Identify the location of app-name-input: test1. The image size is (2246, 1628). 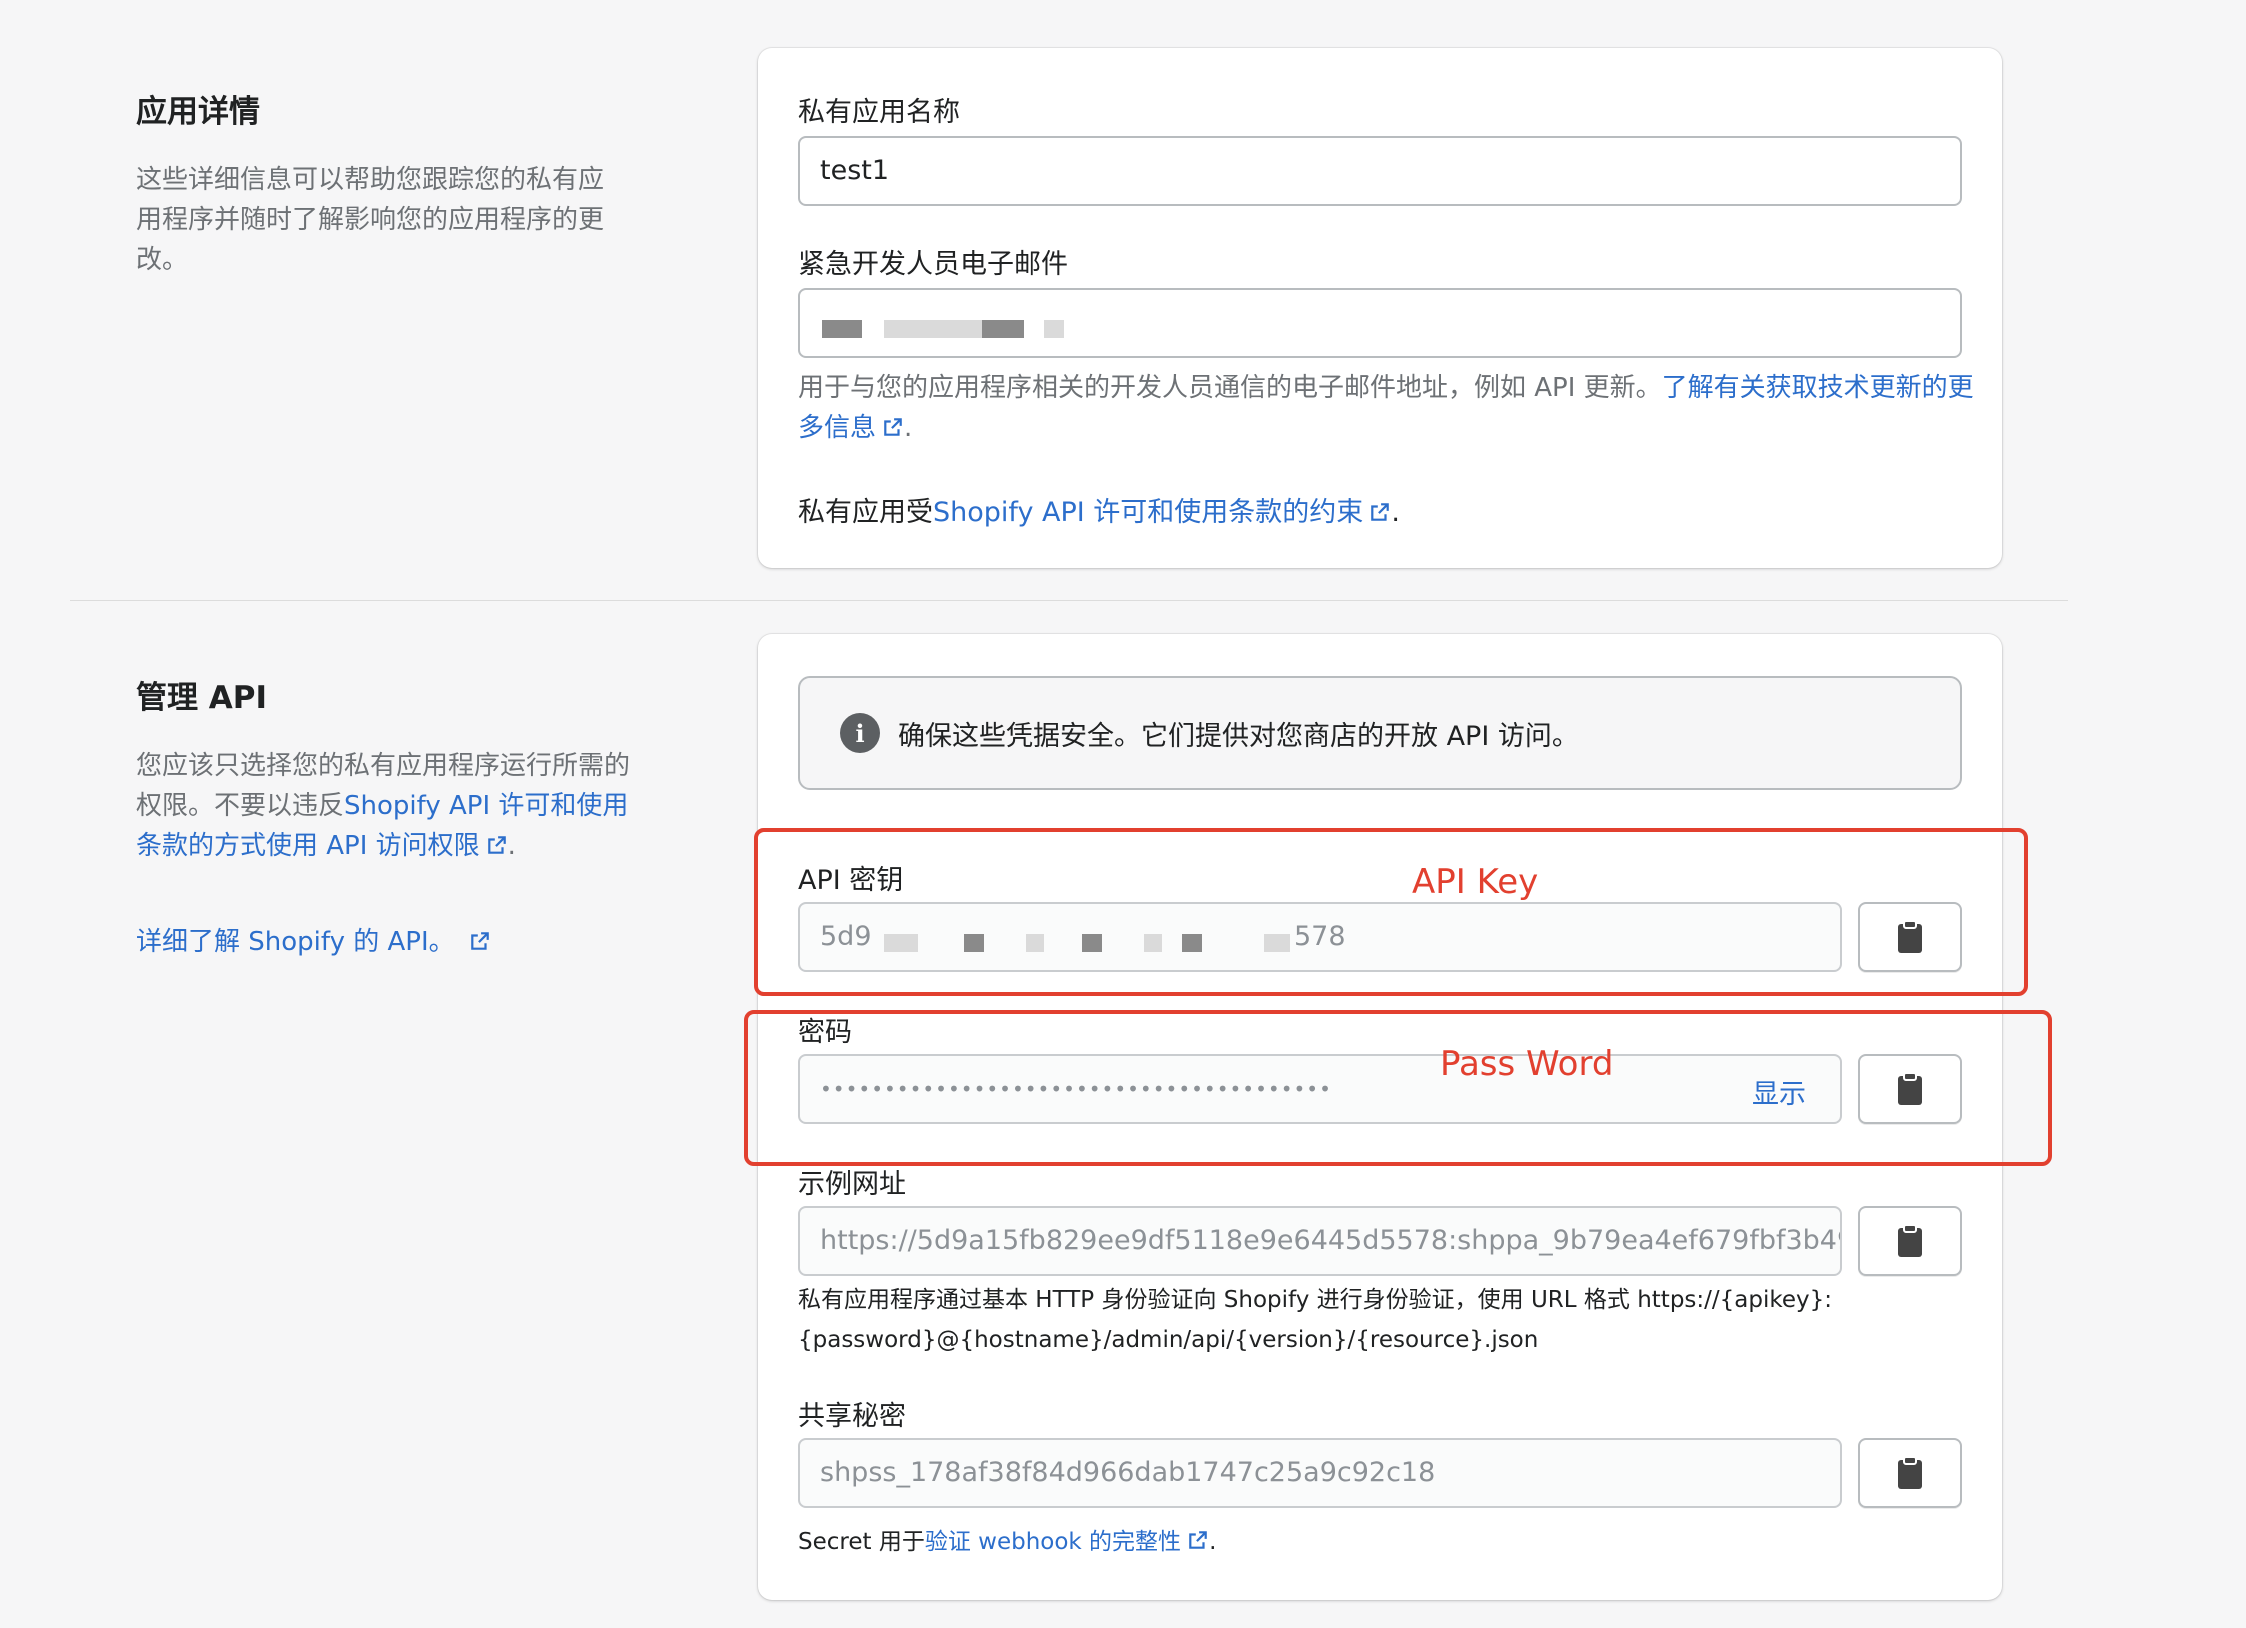
(1380, 171).